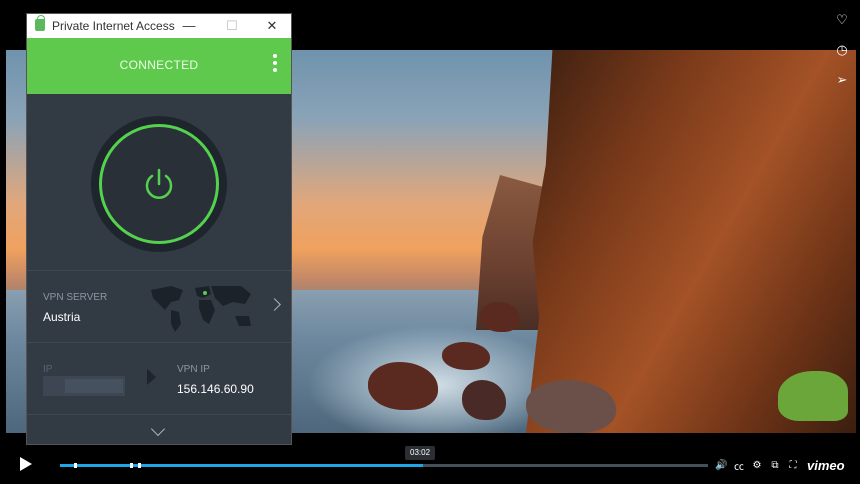 This screenshot has width=860, height=484. Describe the element at coordinates (189, 26) in the screenshot. I see `minimize-button: —` at that location.